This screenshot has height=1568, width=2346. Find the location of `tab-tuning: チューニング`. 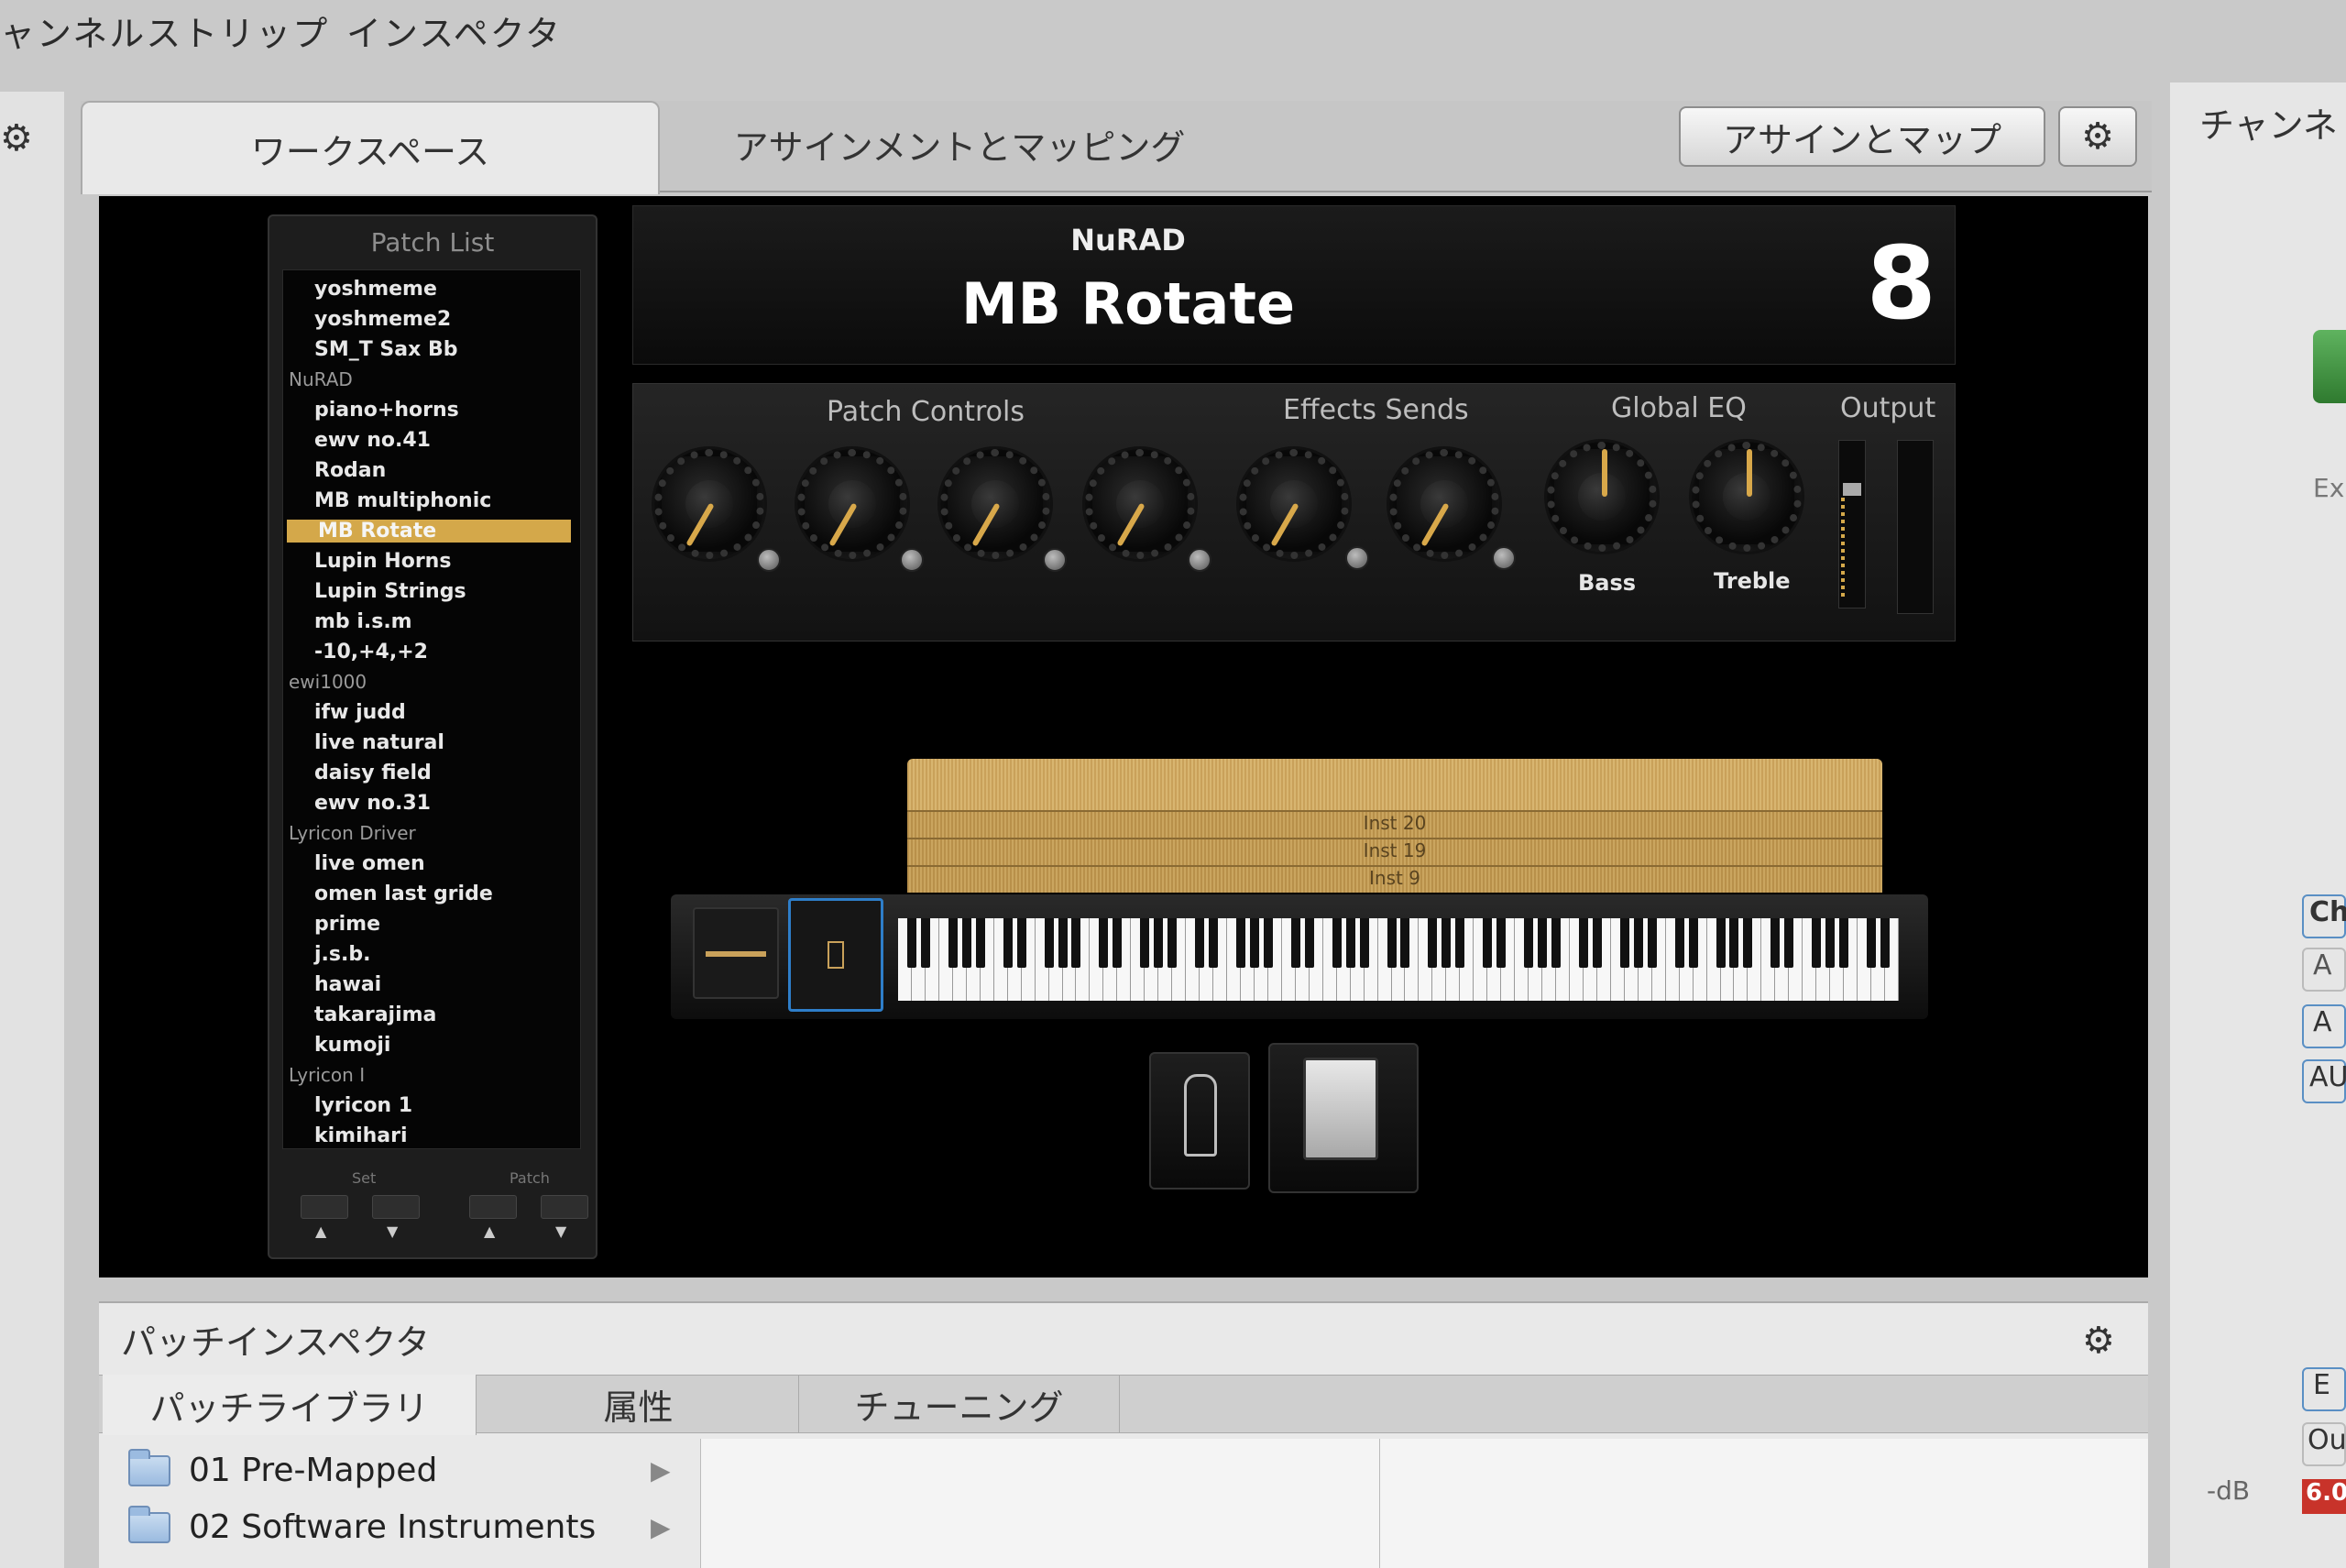

tab-tuning: チューニング is located at coordinates (960, 1404).